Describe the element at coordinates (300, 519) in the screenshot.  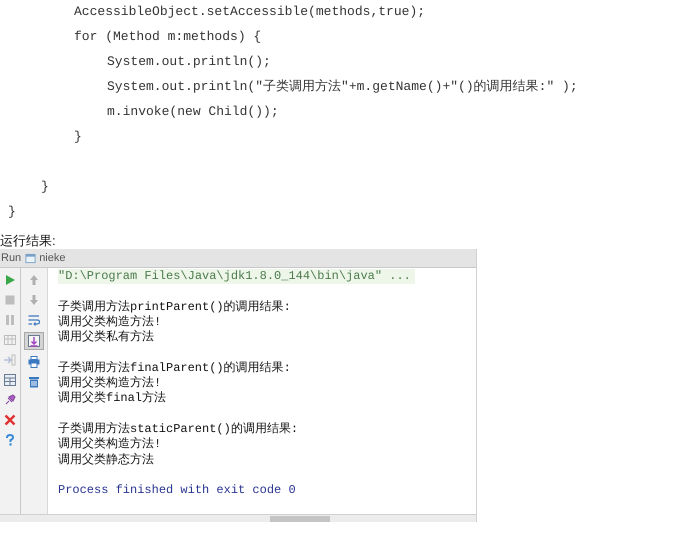
I see `scrollbar-thumb` at that location.